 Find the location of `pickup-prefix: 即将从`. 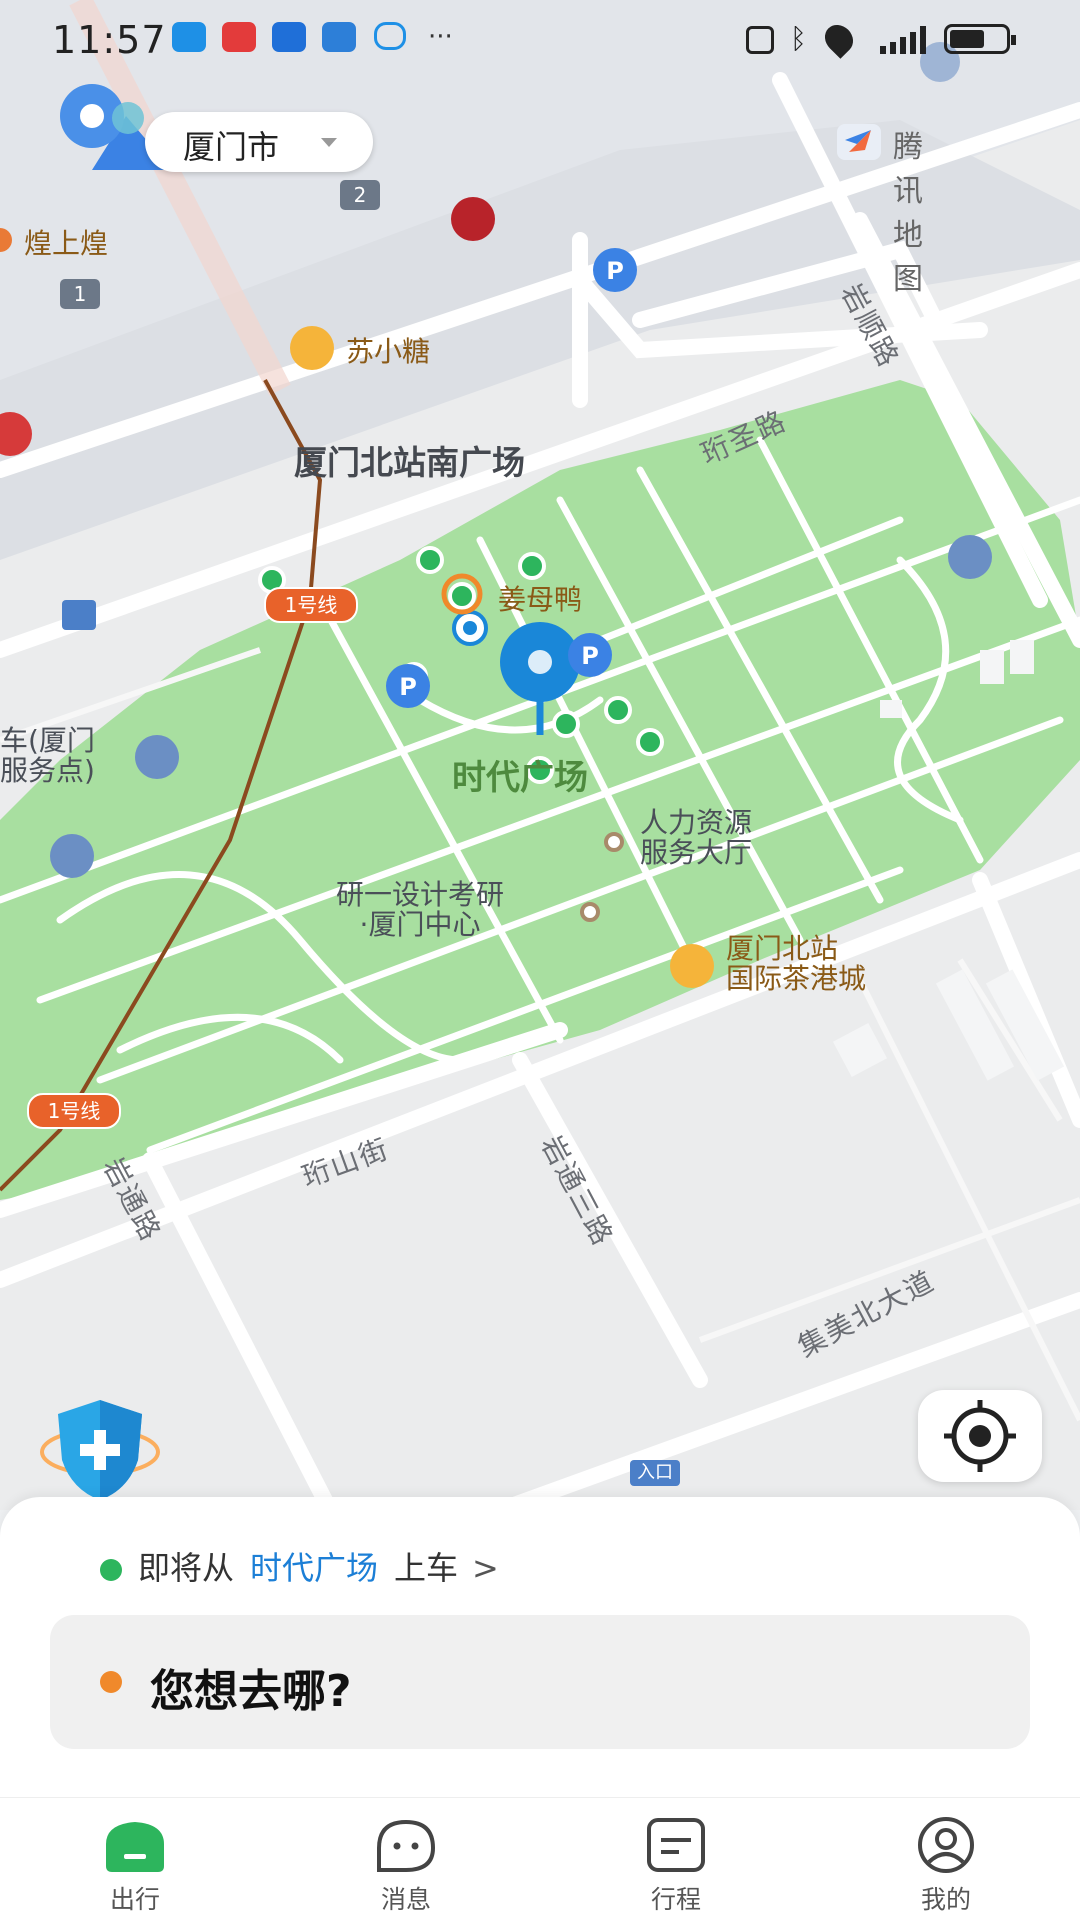

pickup-prefix: 即将从 is located at coordinates (186, 1568).